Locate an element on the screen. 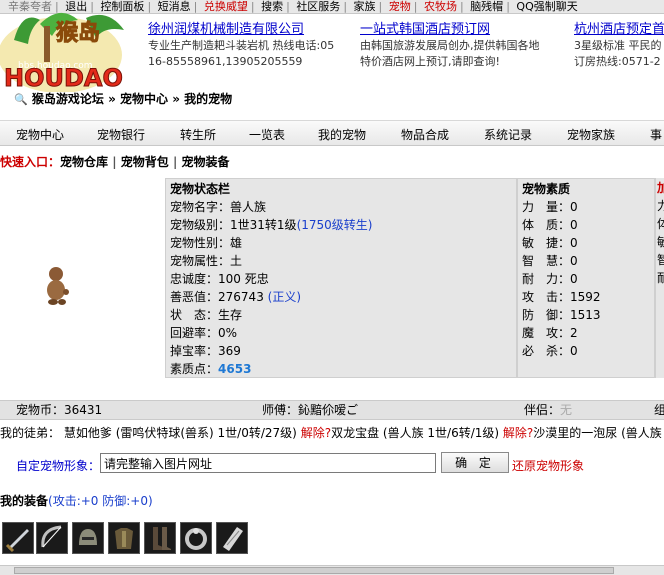 This screenshot has width=664, height=575. attr-row: 防 御：1513 is located at coordinates (561, 315).